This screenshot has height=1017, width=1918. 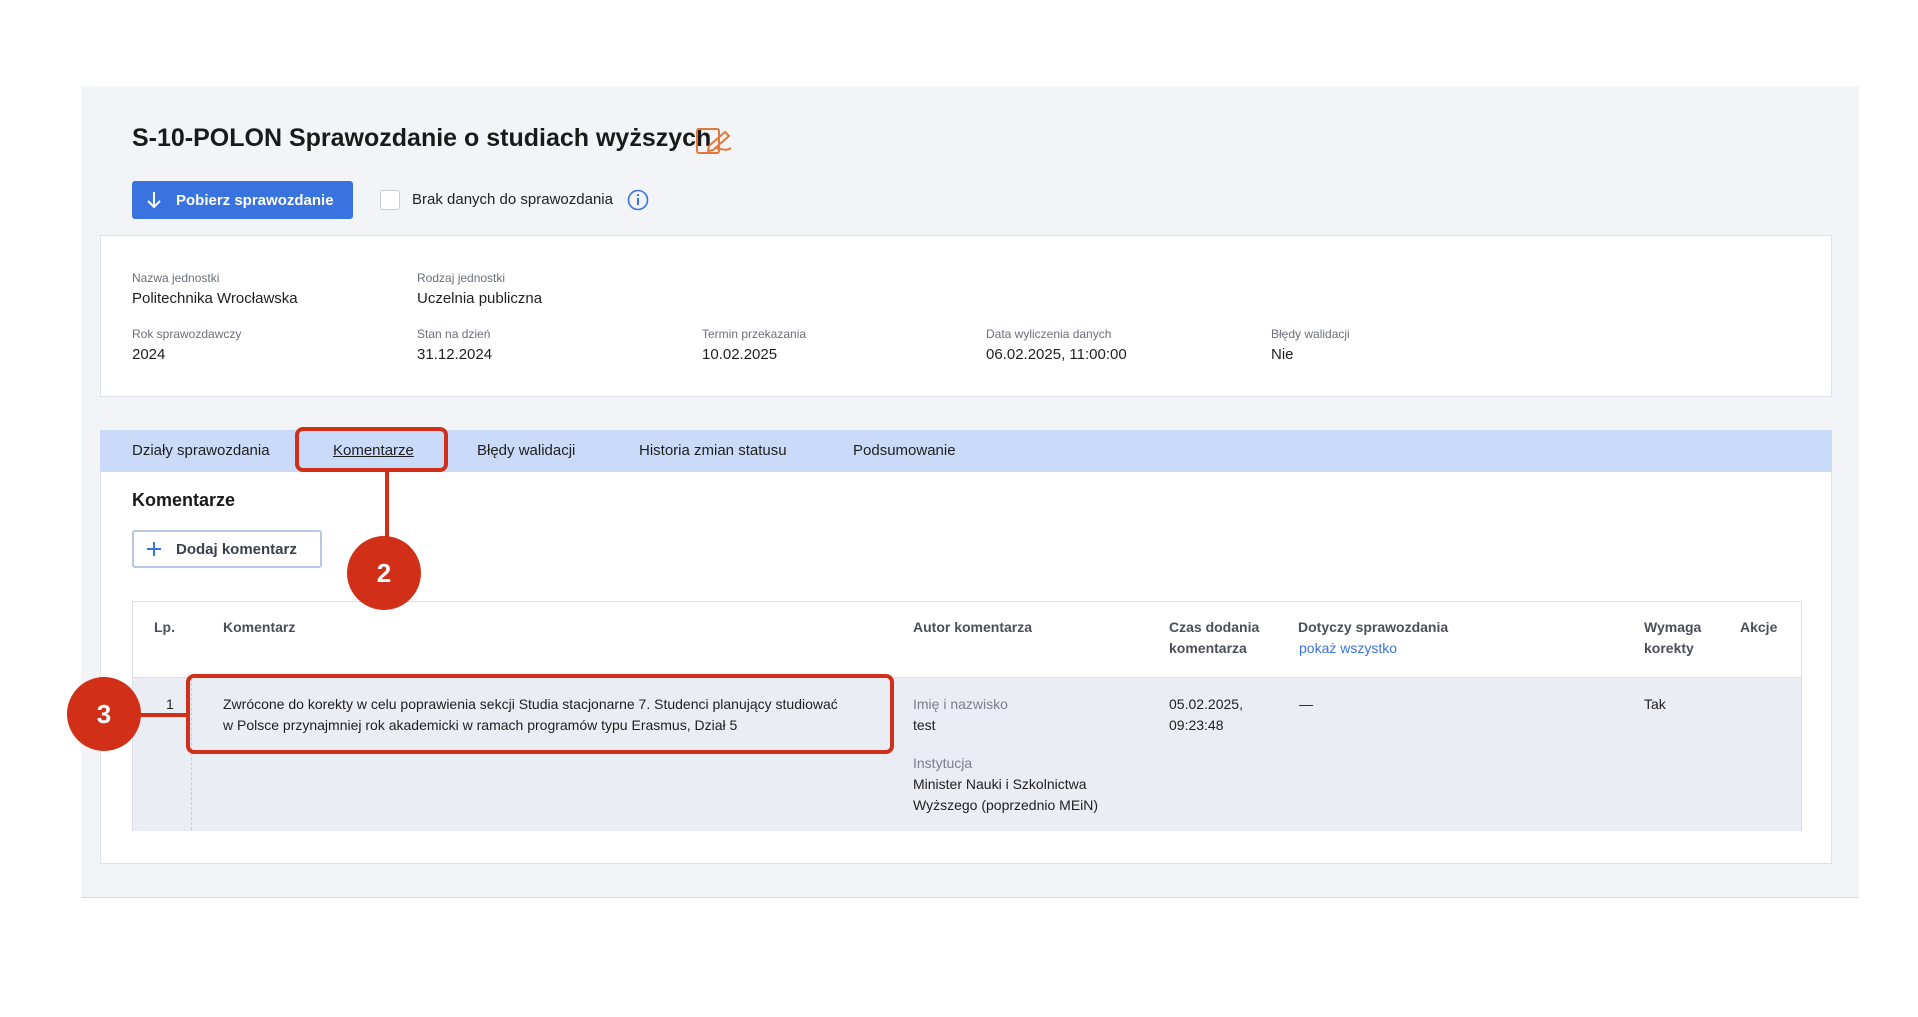 I want to click on cell-time: 09:23:48, so click(x=1196, y=725).